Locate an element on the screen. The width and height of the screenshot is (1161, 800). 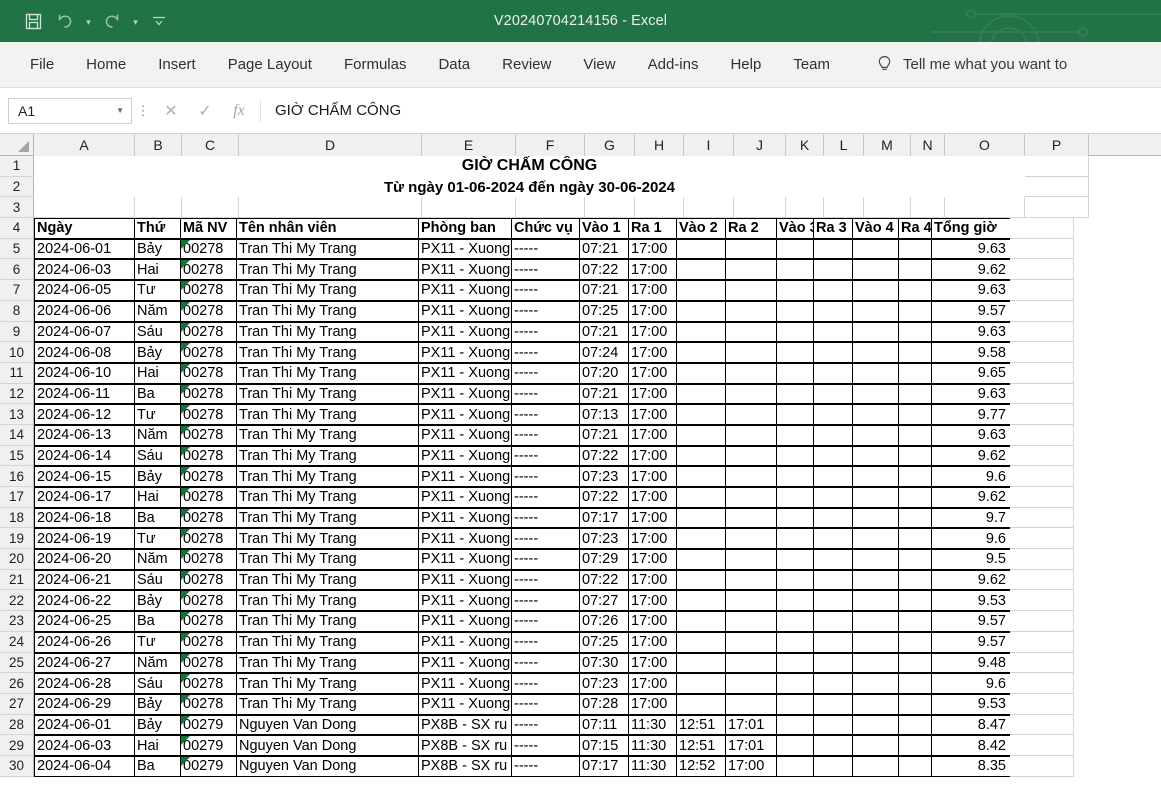
cell-P4 is located at coordinates (1042, 228).